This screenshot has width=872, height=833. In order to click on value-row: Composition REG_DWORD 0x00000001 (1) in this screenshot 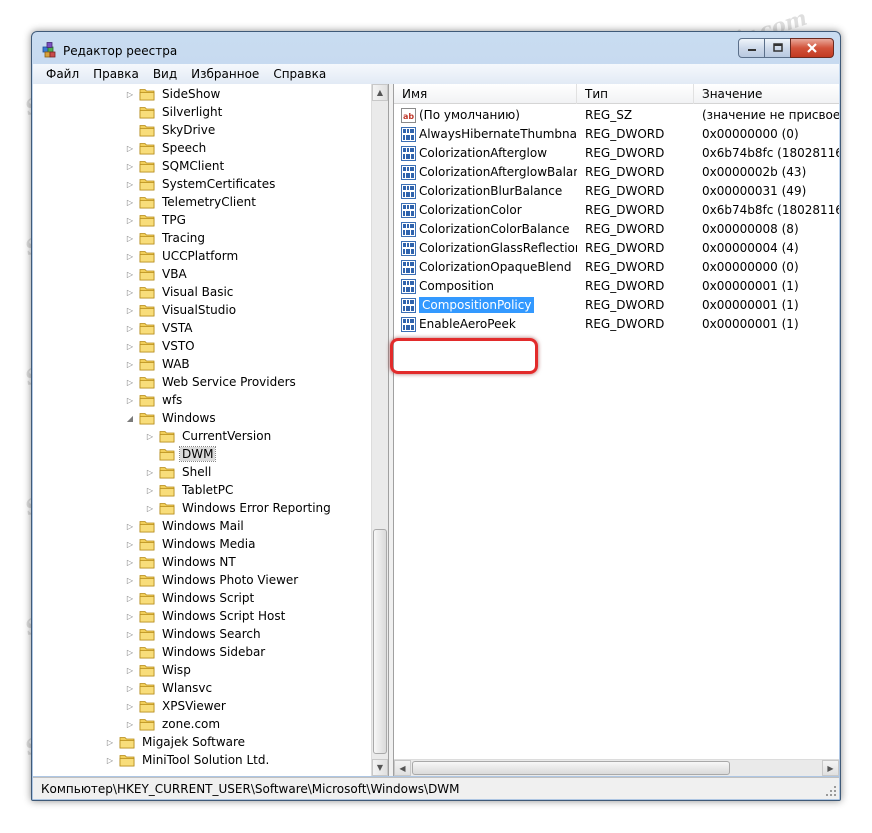, I will do `click(616, 286)`.